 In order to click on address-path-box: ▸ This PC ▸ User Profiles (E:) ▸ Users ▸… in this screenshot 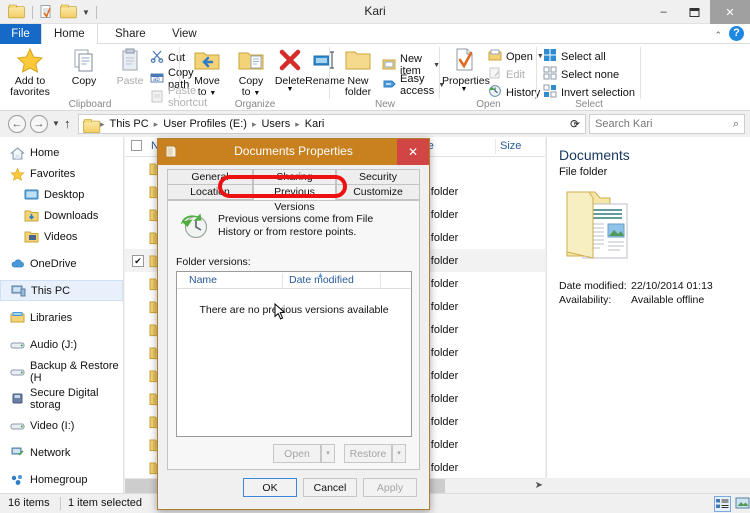, I will do `click(332, 124)`.